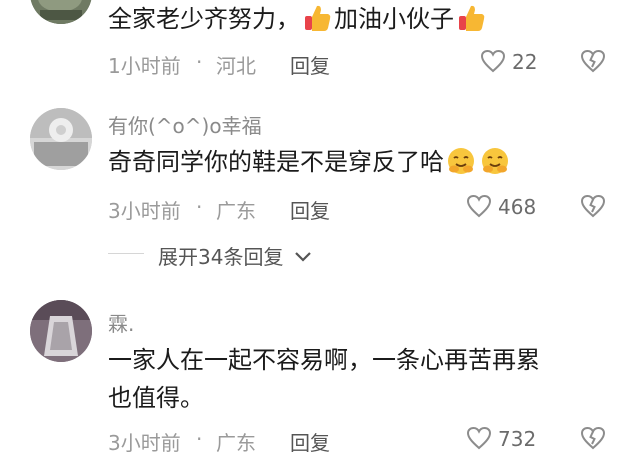 Image resolution: width=640 pixels, height=456 pixels. Describe the element at coordinates (517, 439) in the screenshot. I see `like-count: 732` at that location.